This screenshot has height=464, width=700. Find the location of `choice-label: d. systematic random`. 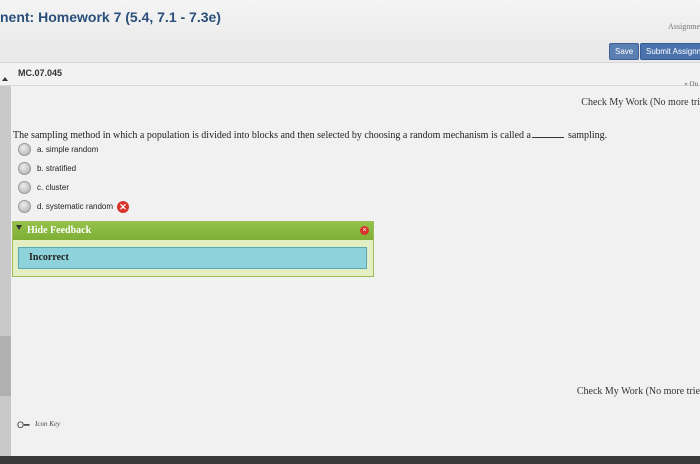

choice-label: d. systematic random is located at coordinates (75, 206).